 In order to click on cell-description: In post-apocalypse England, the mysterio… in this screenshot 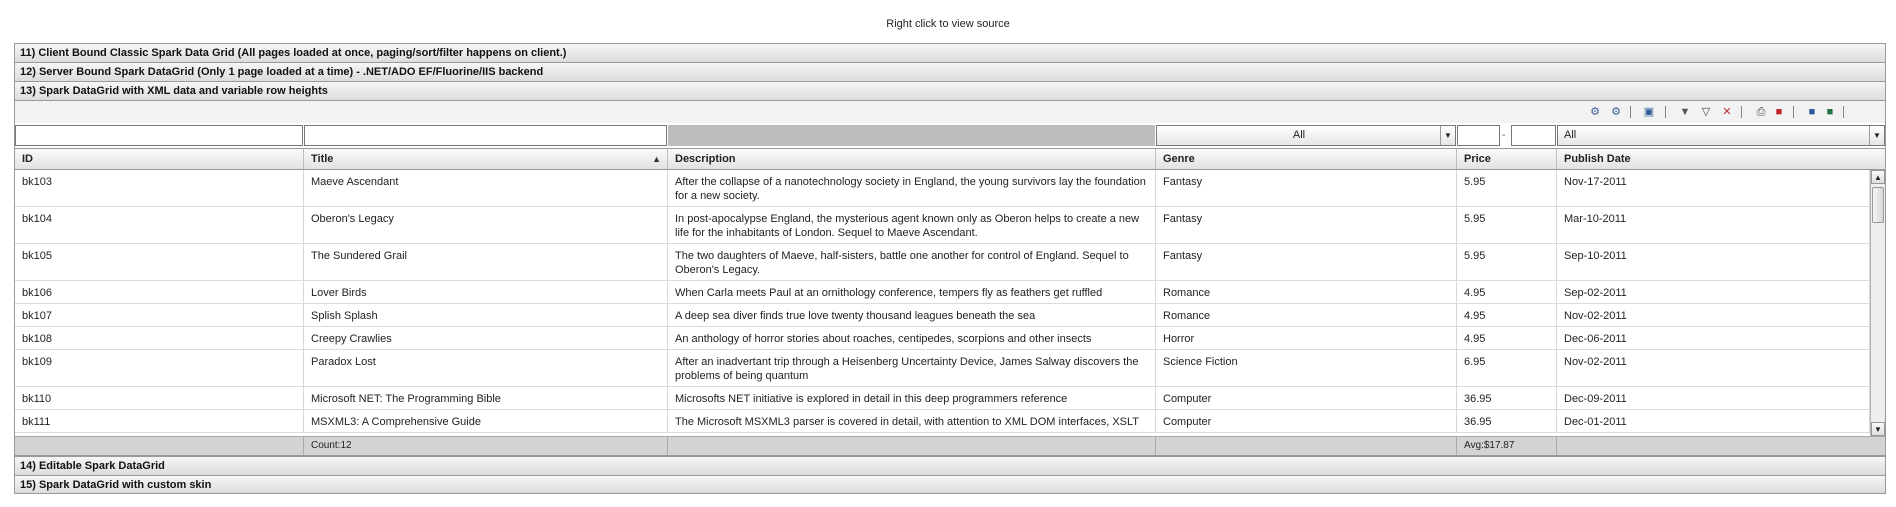, I will do `click(912, 225)`.